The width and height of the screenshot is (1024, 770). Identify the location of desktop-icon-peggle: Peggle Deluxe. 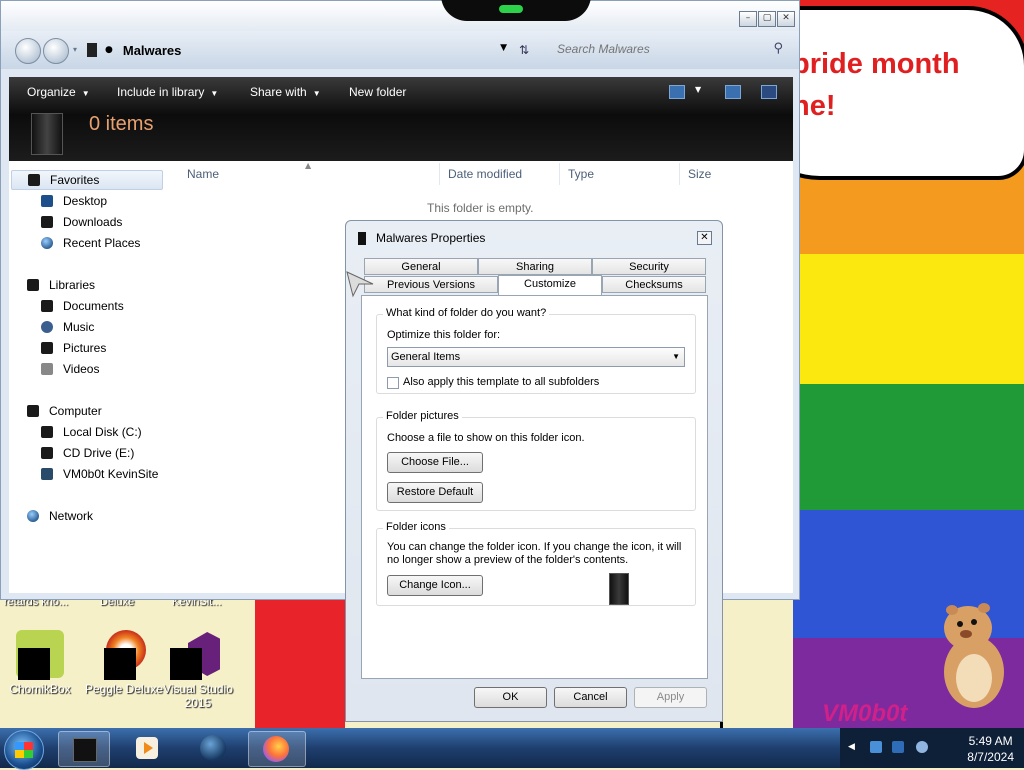
(124, 663).